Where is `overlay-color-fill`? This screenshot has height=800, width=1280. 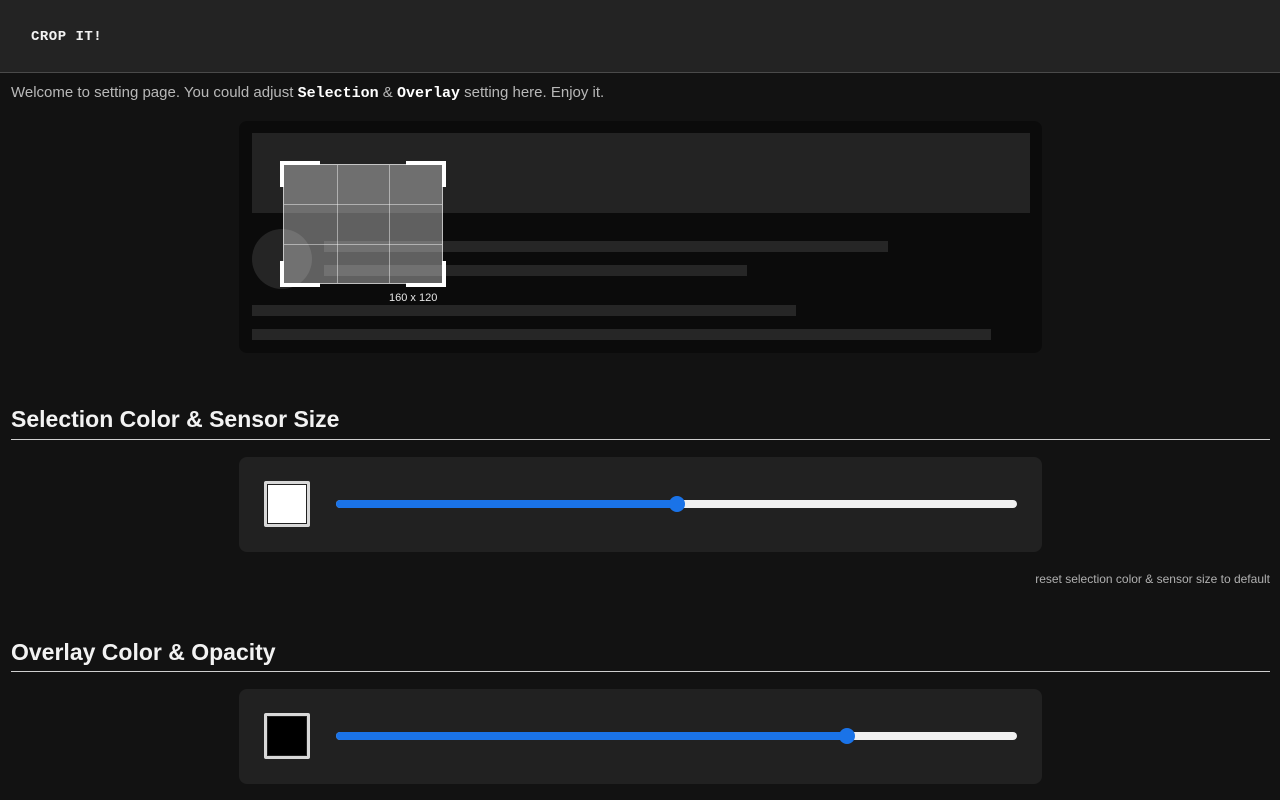
overlay-color-fill is located at coordinates (287, 736).